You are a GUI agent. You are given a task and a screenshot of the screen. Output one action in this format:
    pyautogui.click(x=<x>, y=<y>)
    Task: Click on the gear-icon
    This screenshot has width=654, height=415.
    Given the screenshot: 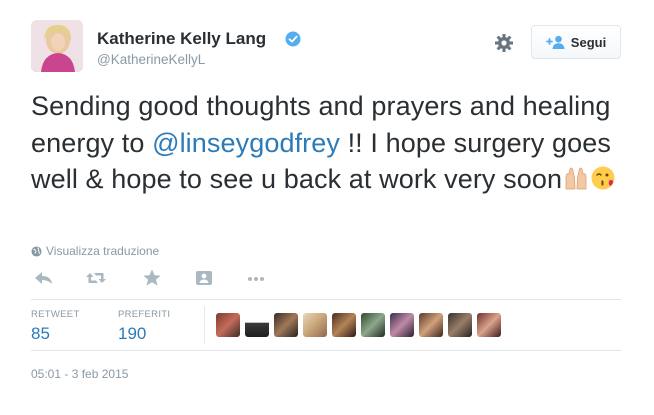 What is the action you would take?
    pyautogui.click(x=504, y=43)
    